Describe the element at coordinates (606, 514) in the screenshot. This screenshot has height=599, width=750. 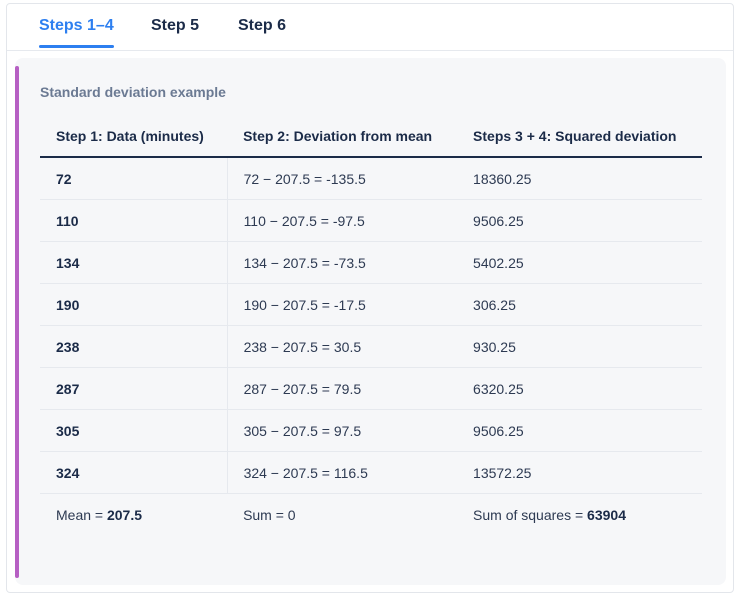
I see `squares-value: 63904` at that location.